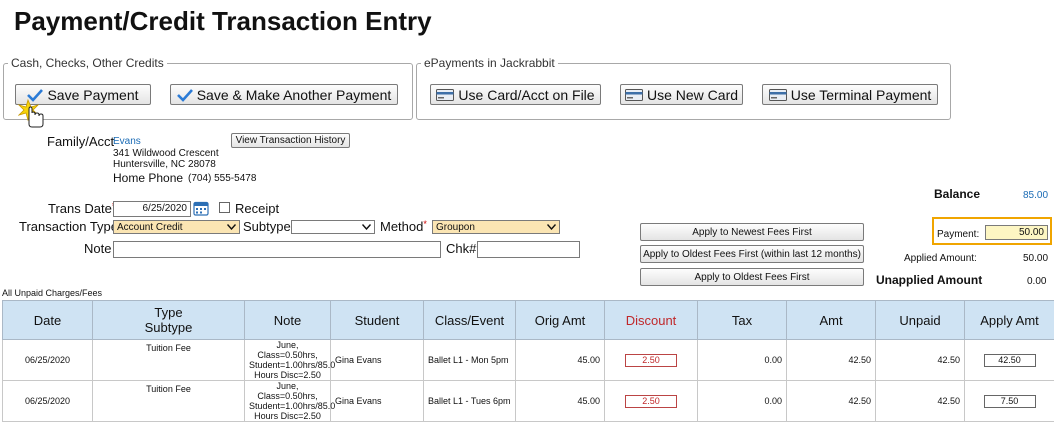 This screenshot has height=422, width=1054. I want to click on payment-label: Payment:, so click(958, 234).